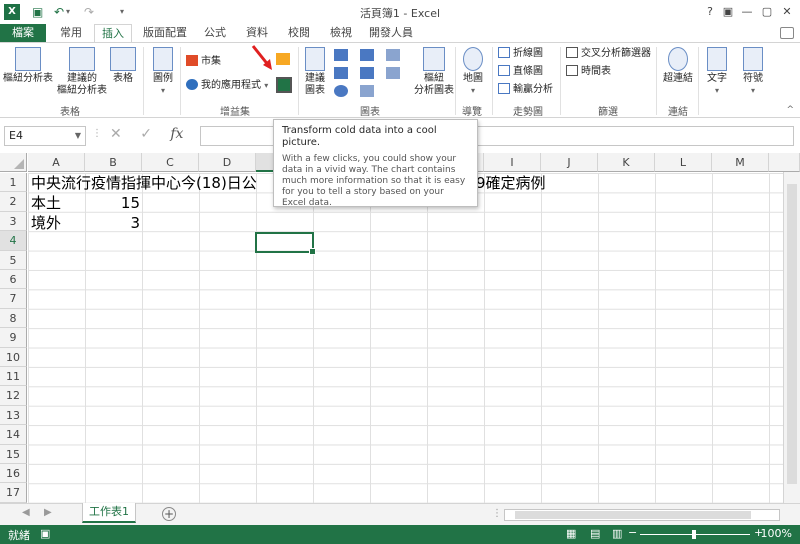  What do you see at coordinates (13, 435) in the screenshot?
I see `row-header-14: 14` at bounding box center [13, 435].